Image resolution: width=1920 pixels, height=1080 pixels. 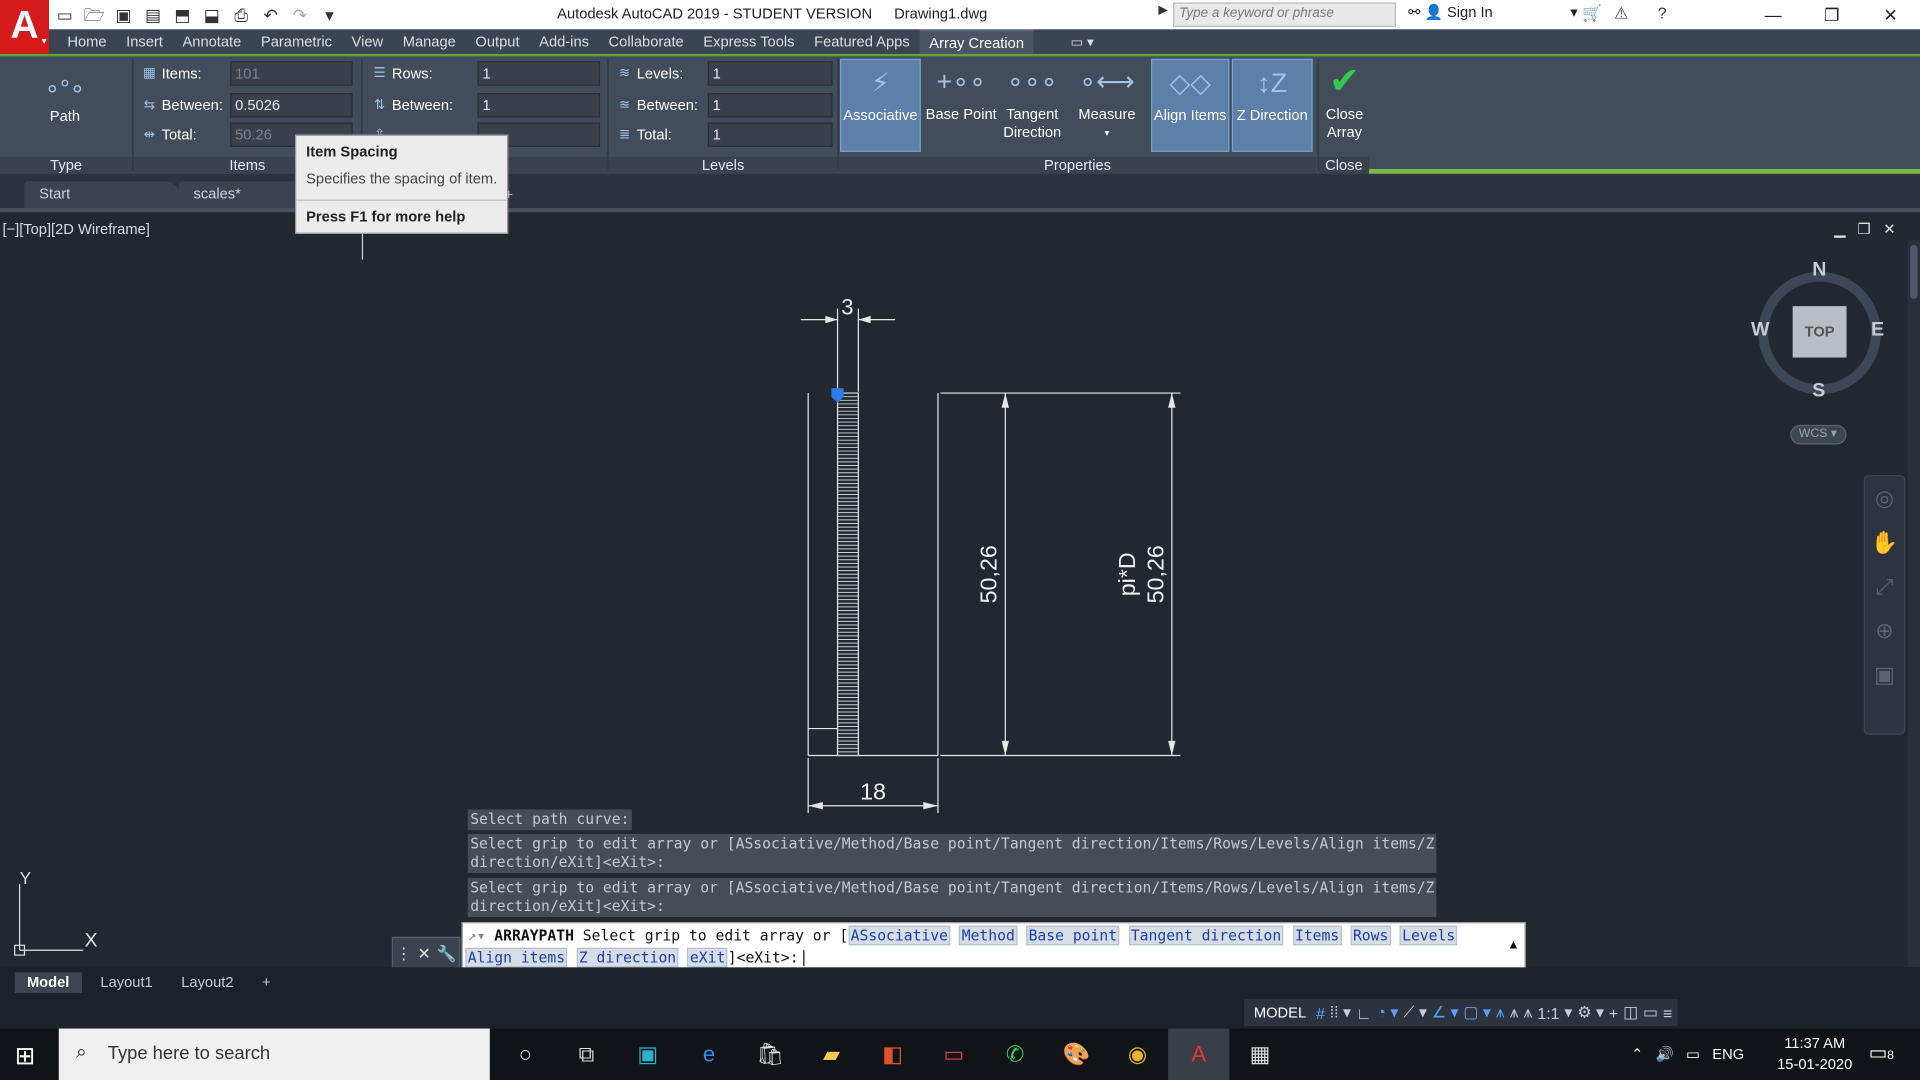 I want to click on save-web-icon: ⬓, so click(x=212, y=15).